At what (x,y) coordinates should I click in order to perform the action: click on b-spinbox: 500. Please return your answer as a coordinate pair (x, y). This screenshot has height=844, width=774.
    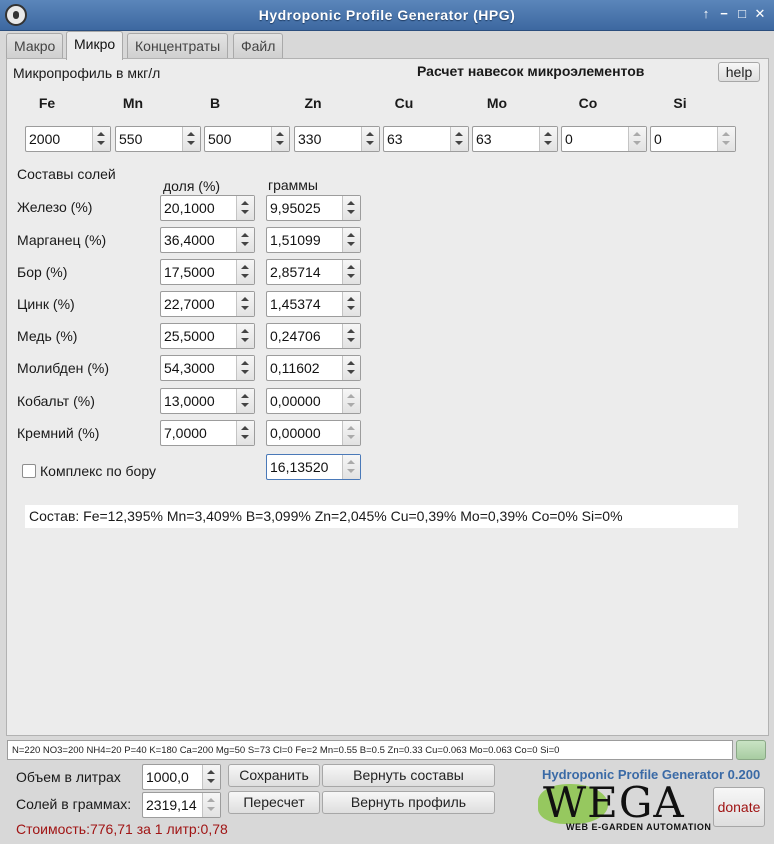
    Looking at the image, I should click on (247, 139).